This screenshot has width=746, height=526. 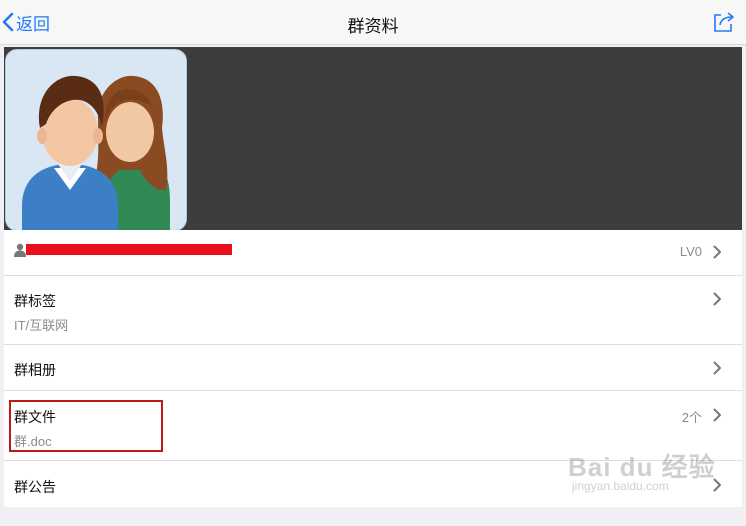 What do you see at coordinates (35, 370) in the screenshot?
I see `group-album-title: 群相册` at bounding box center [35, 370].